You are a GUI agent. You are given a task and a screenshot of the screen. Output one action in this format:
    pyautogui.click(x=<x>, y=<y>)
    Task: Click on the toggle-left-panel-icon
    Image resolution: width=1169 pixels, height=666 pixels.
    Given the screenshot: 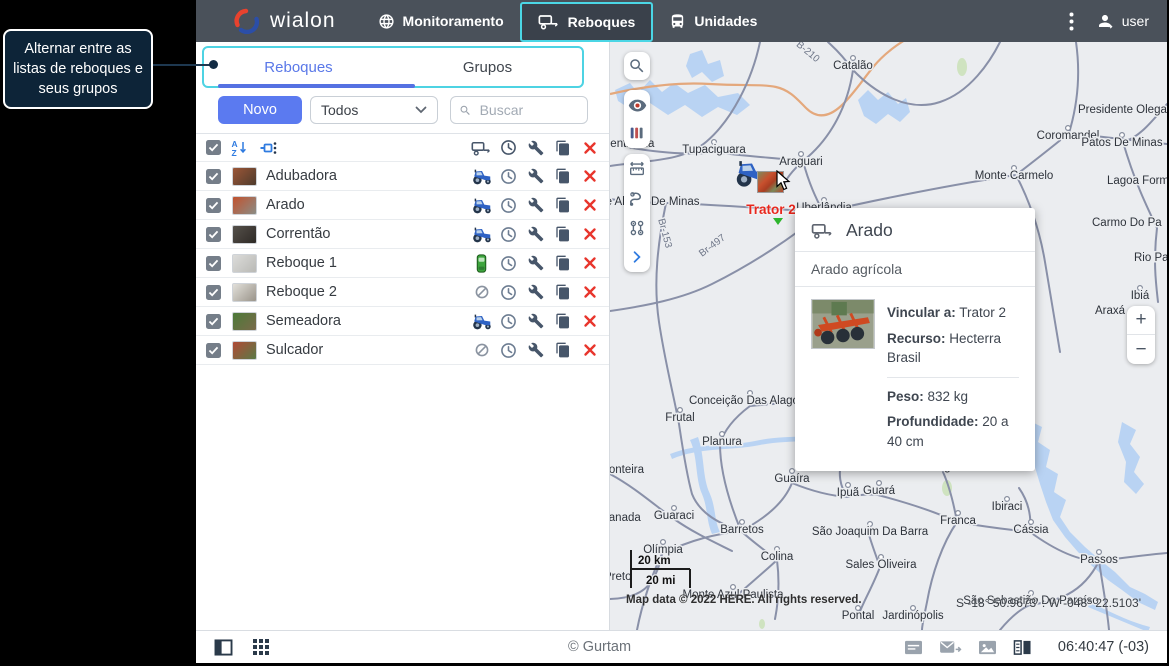 What is the action you would take?
    pyautogui.click(x=223, y=647)
    